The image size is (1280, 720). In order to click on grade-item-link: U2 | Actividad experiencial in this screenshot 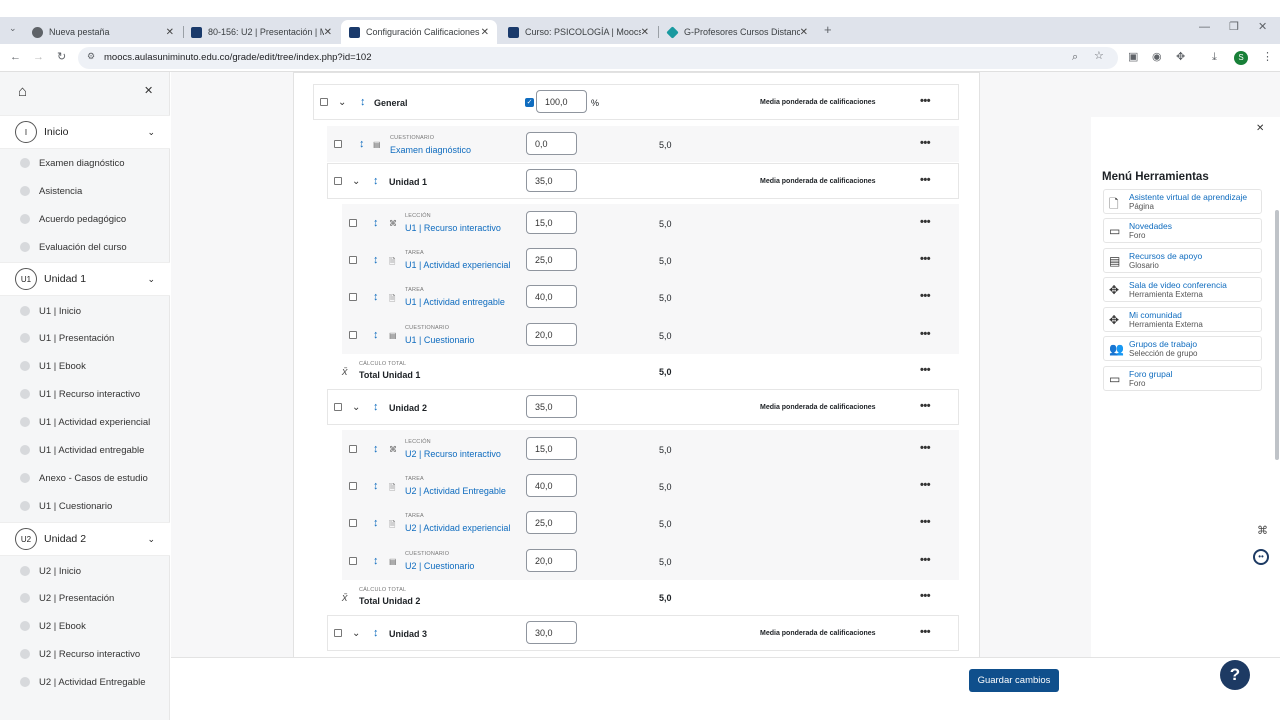, I will do `click(457, 528)`.